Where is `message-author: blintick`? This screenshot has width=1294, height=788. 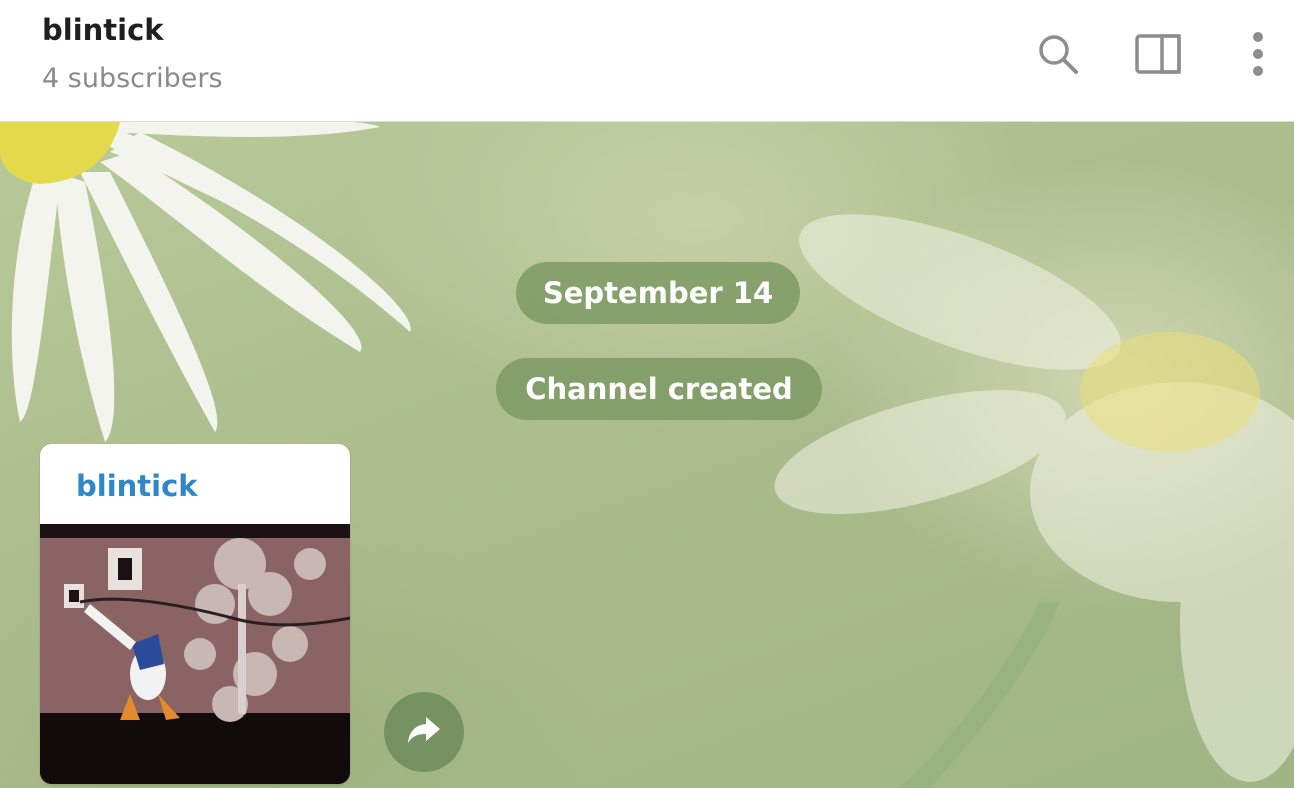 message-author: blintick is located at coordinates (137, 486).